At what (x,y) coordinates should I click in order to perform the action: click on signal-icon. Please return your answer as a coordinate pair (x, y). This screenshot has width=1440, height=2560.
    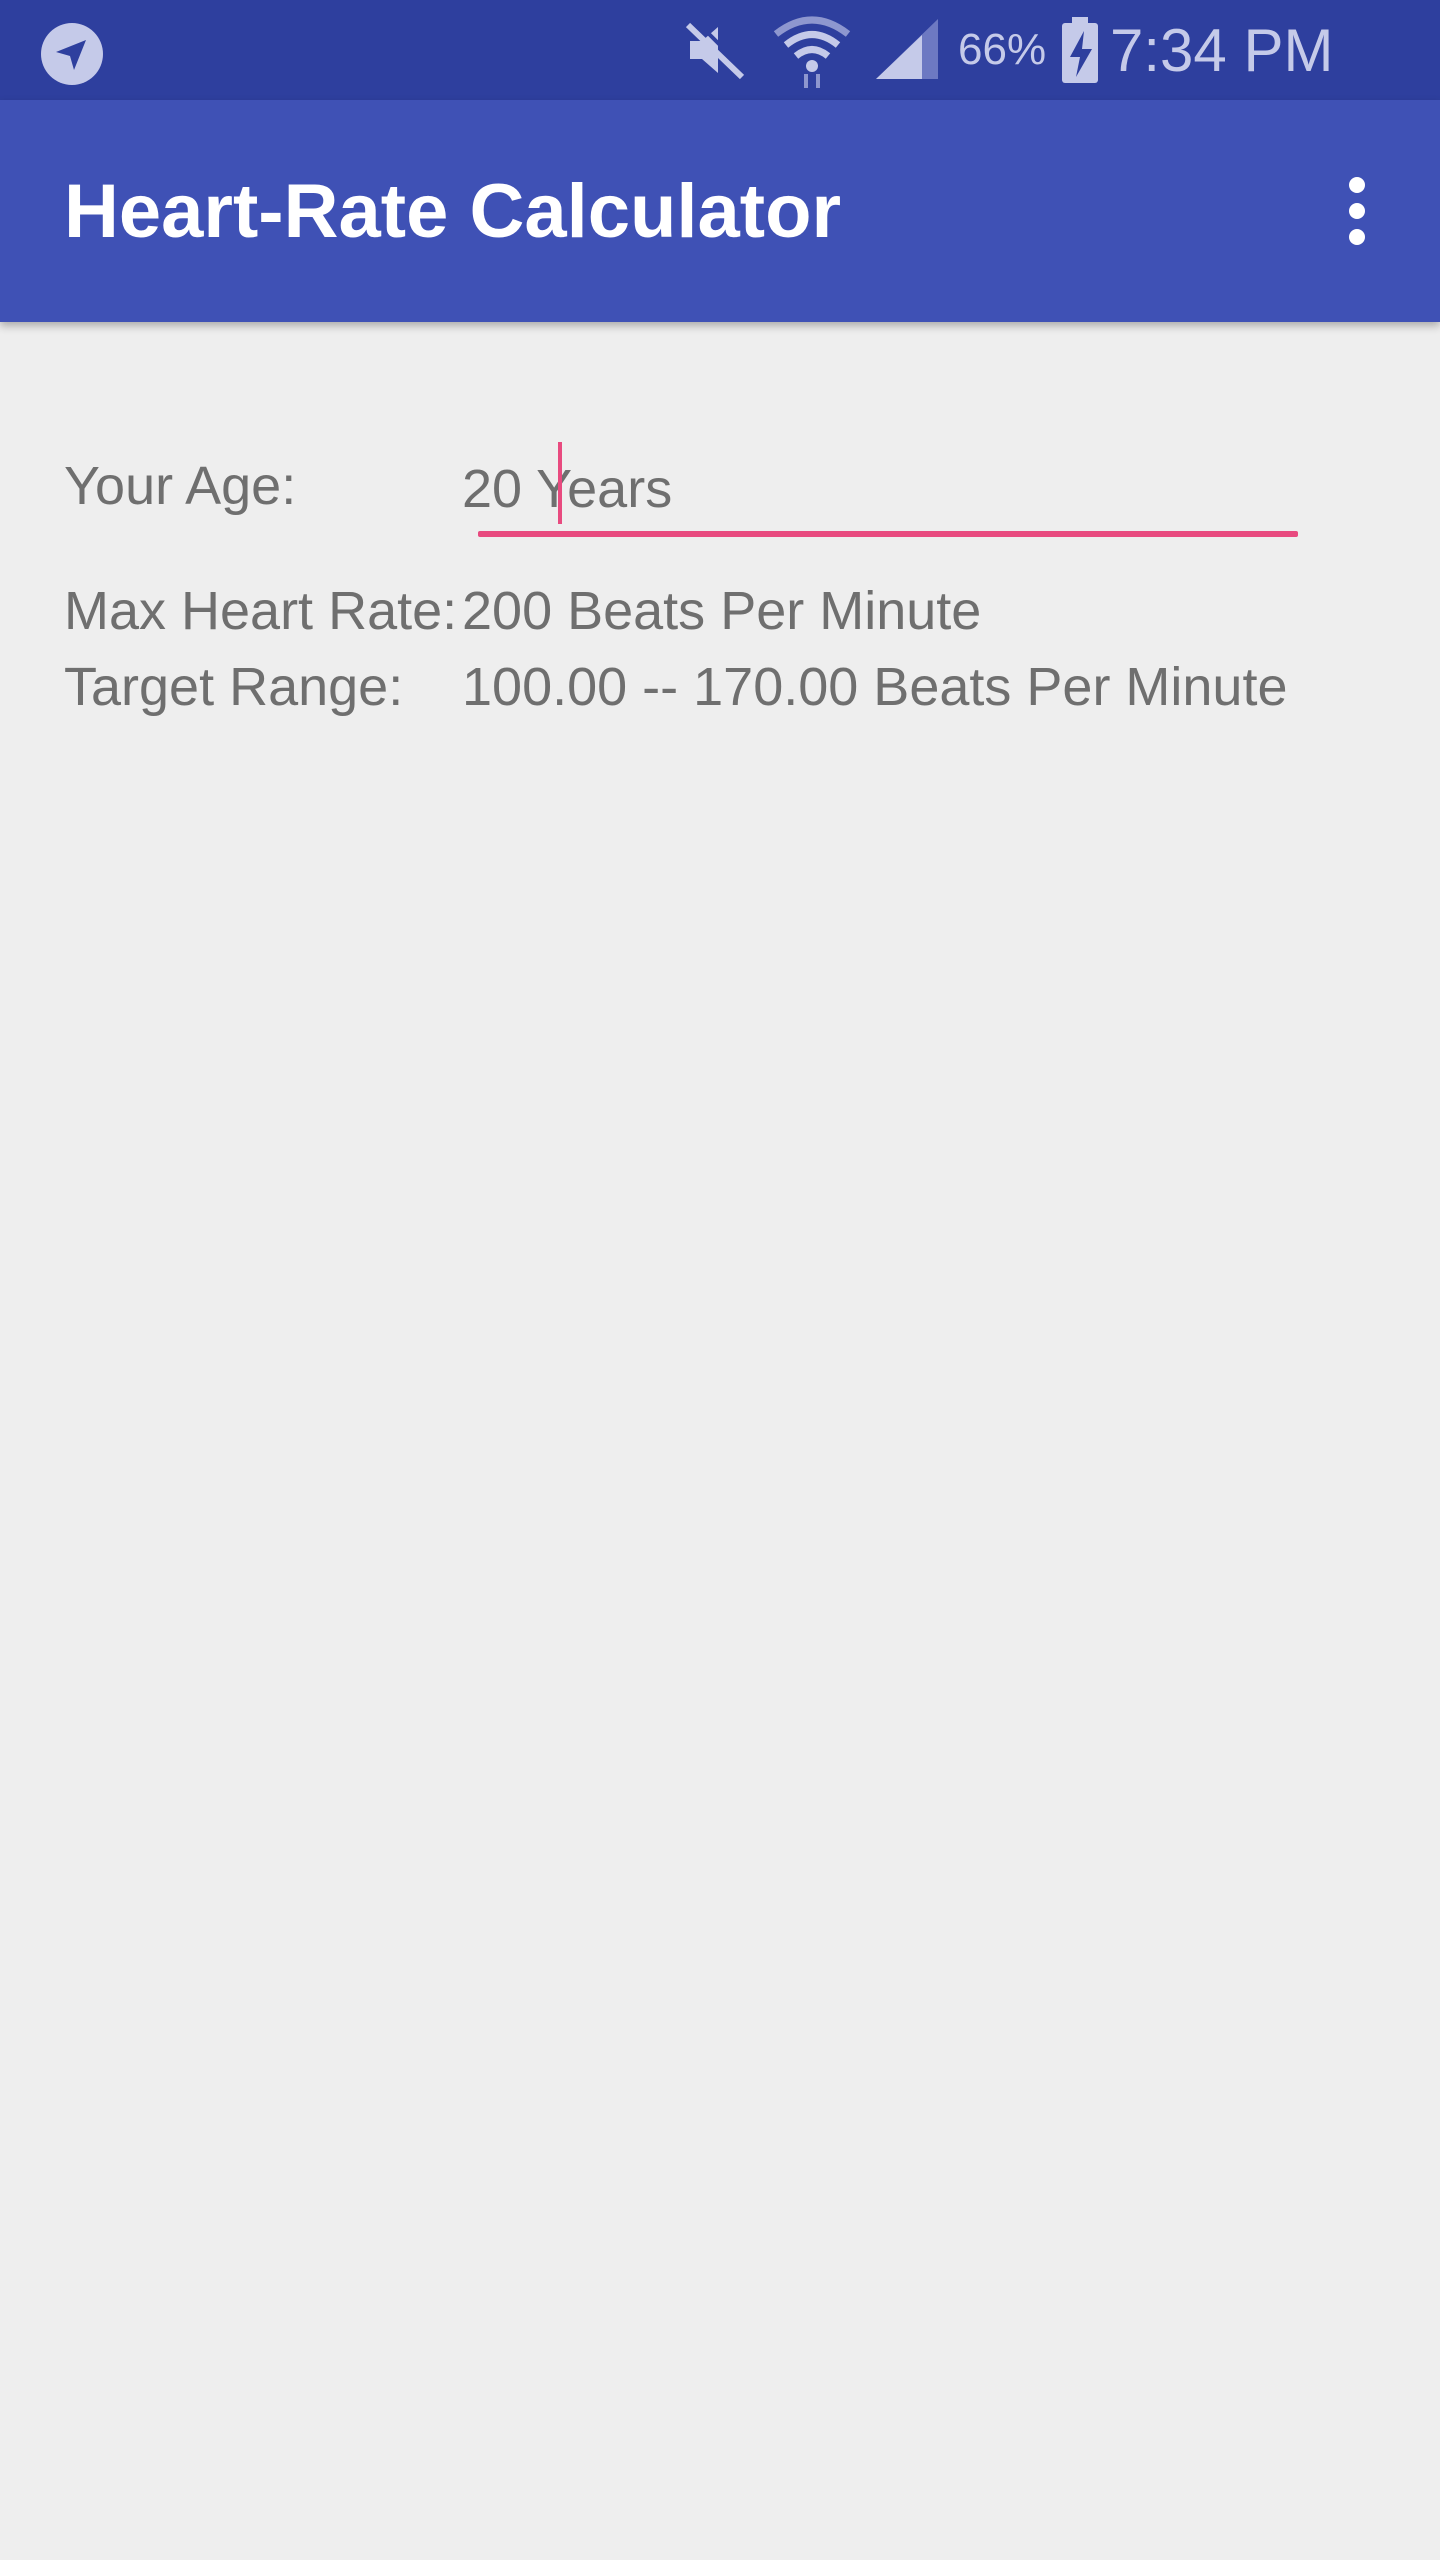
    Looking at the image, I should click on (907, 50).